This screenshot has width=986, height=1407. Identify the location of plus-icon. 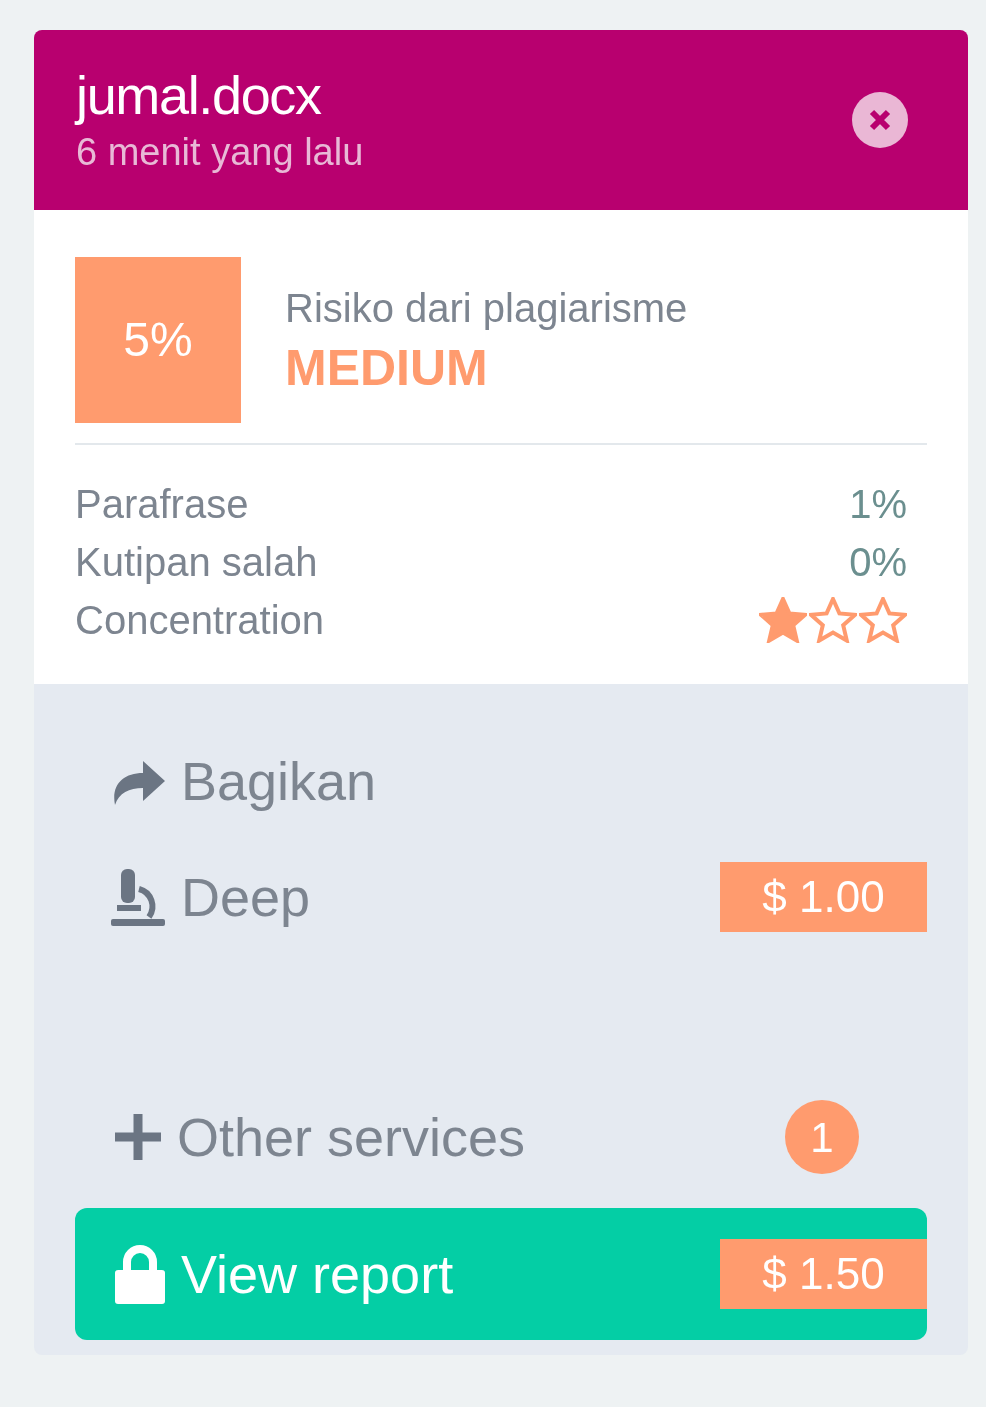
(138, 1137).